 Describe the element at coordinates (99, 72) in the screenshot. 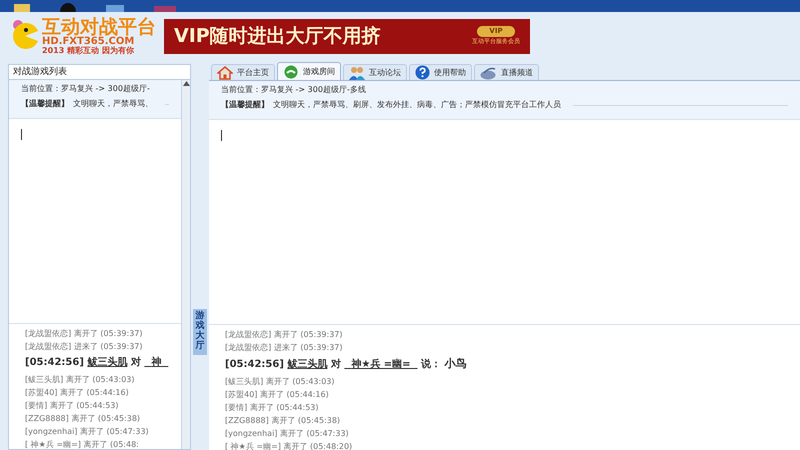

I see `panel-title: 对战游戏列表` at that location.